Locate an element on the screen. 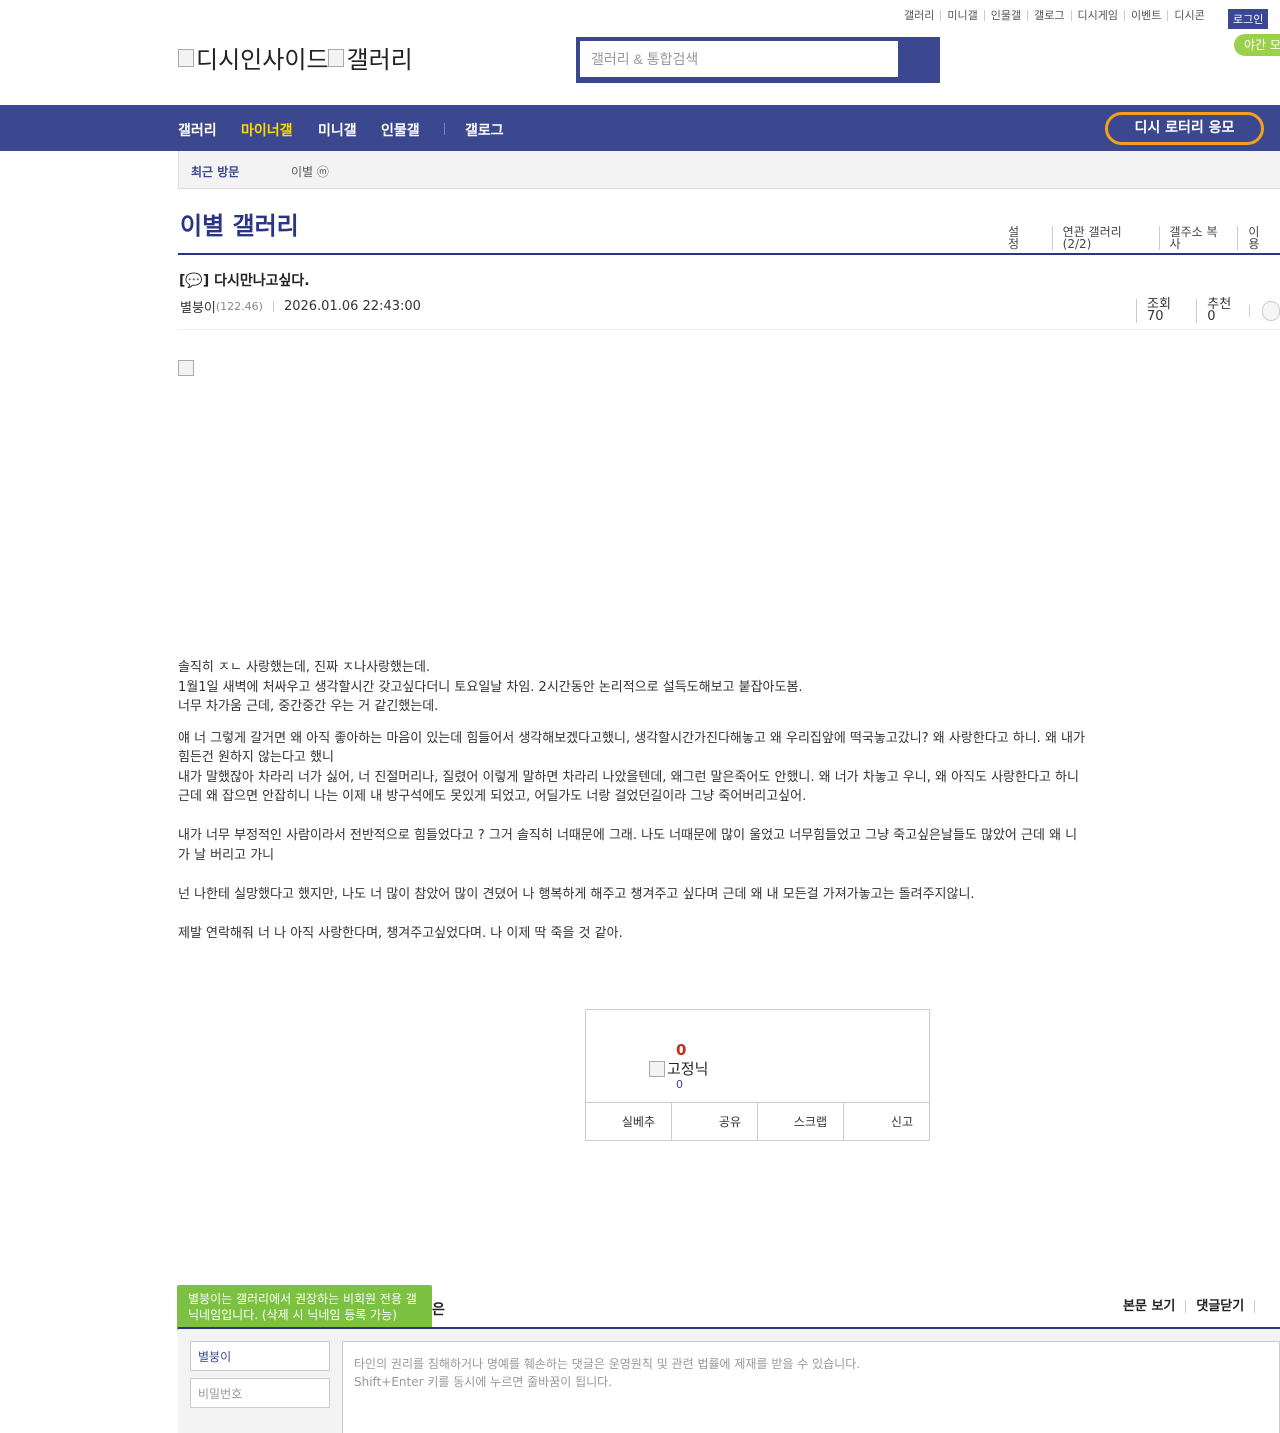 This screenshot has height=1433, width=1280. fixed-nick-recommend: 고정닉 is located at coordinates (678, 1068).